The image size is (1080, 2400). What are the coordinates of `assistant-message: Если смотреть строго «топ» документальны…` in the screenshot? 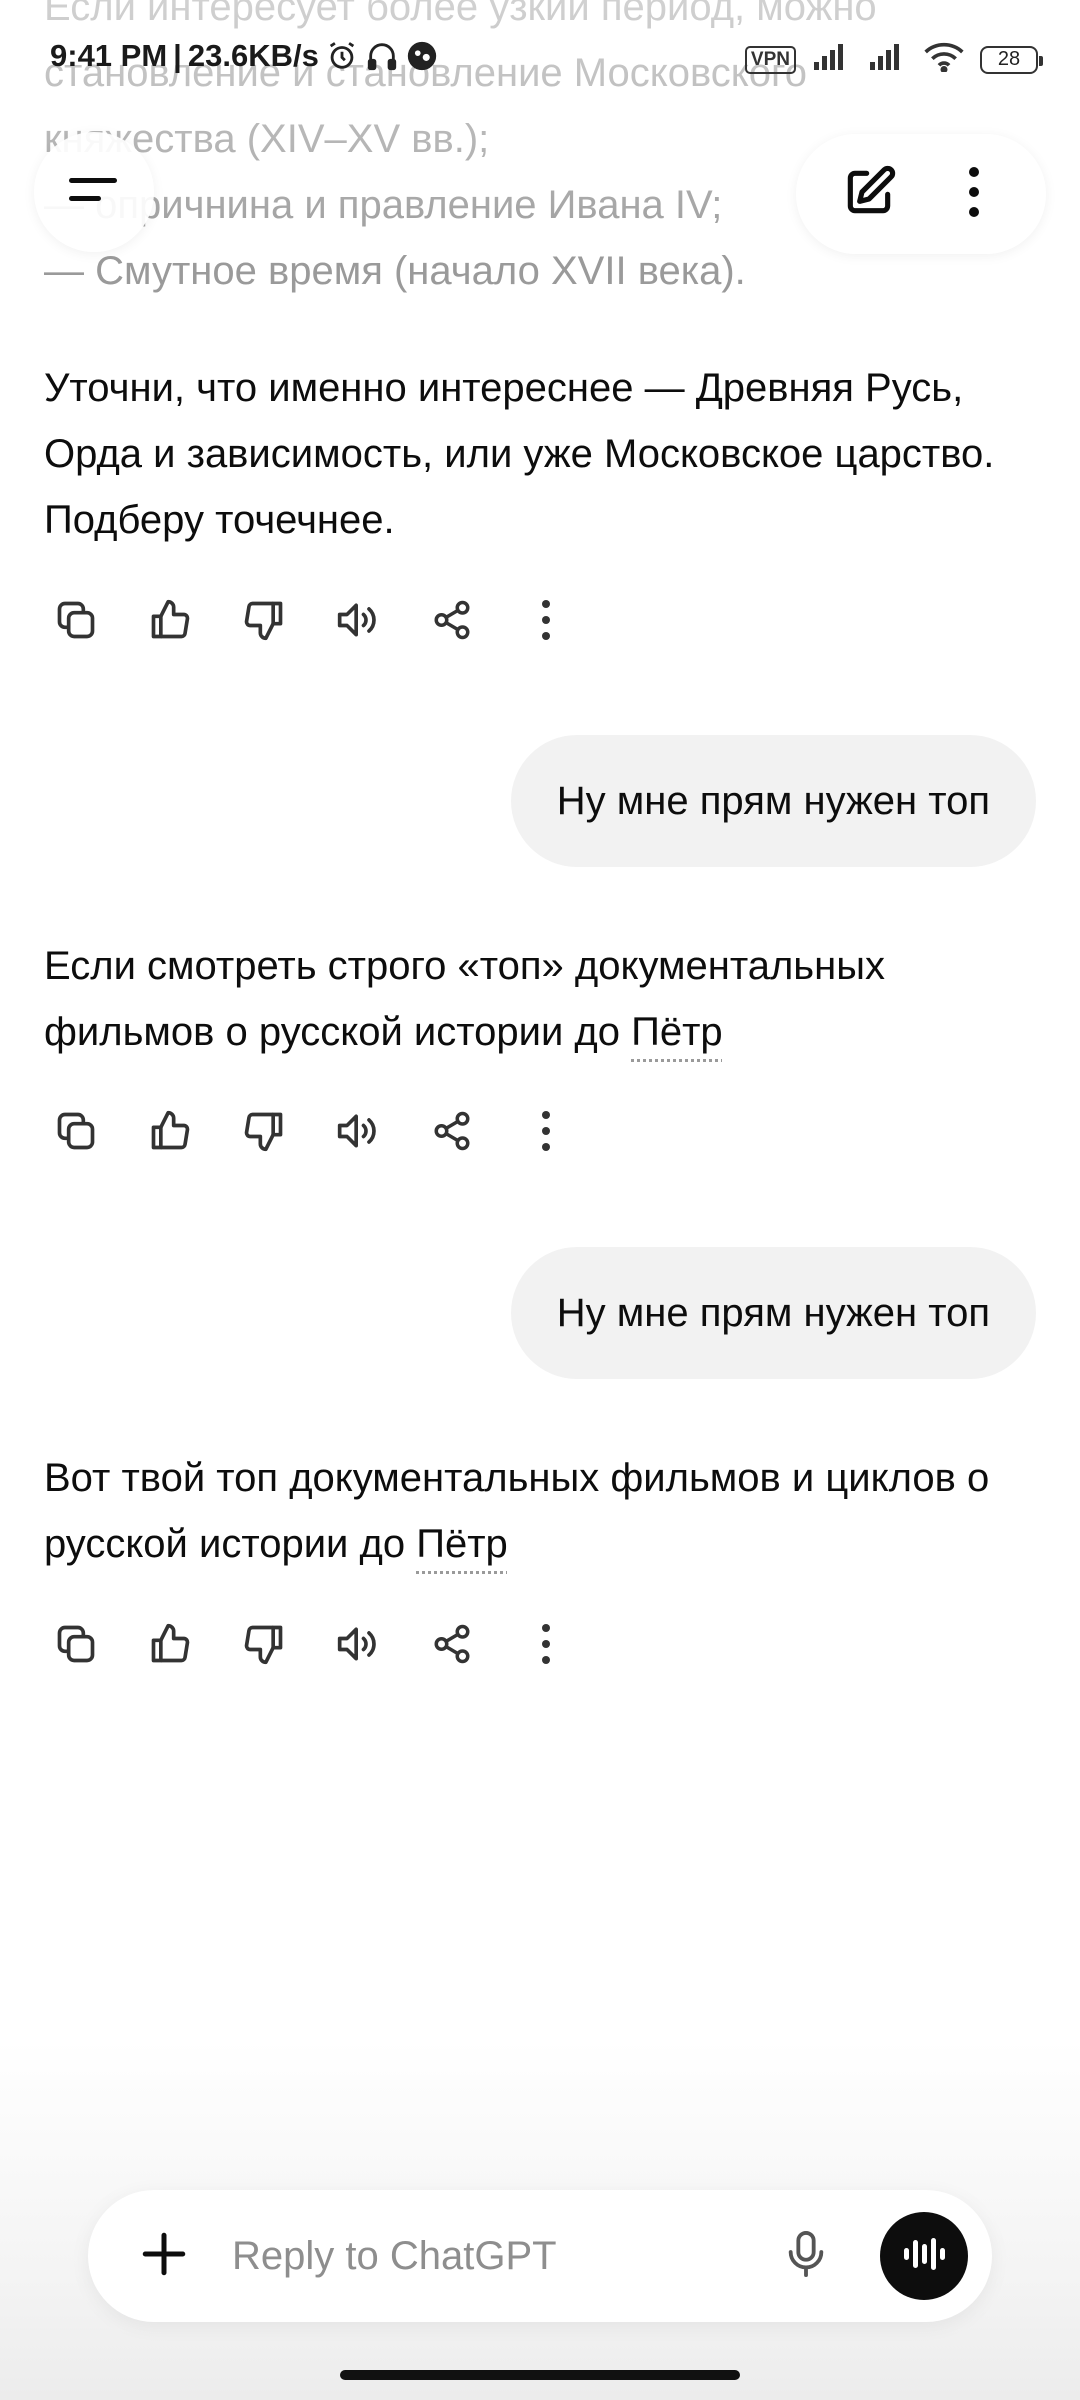 It's located at (544, 999).